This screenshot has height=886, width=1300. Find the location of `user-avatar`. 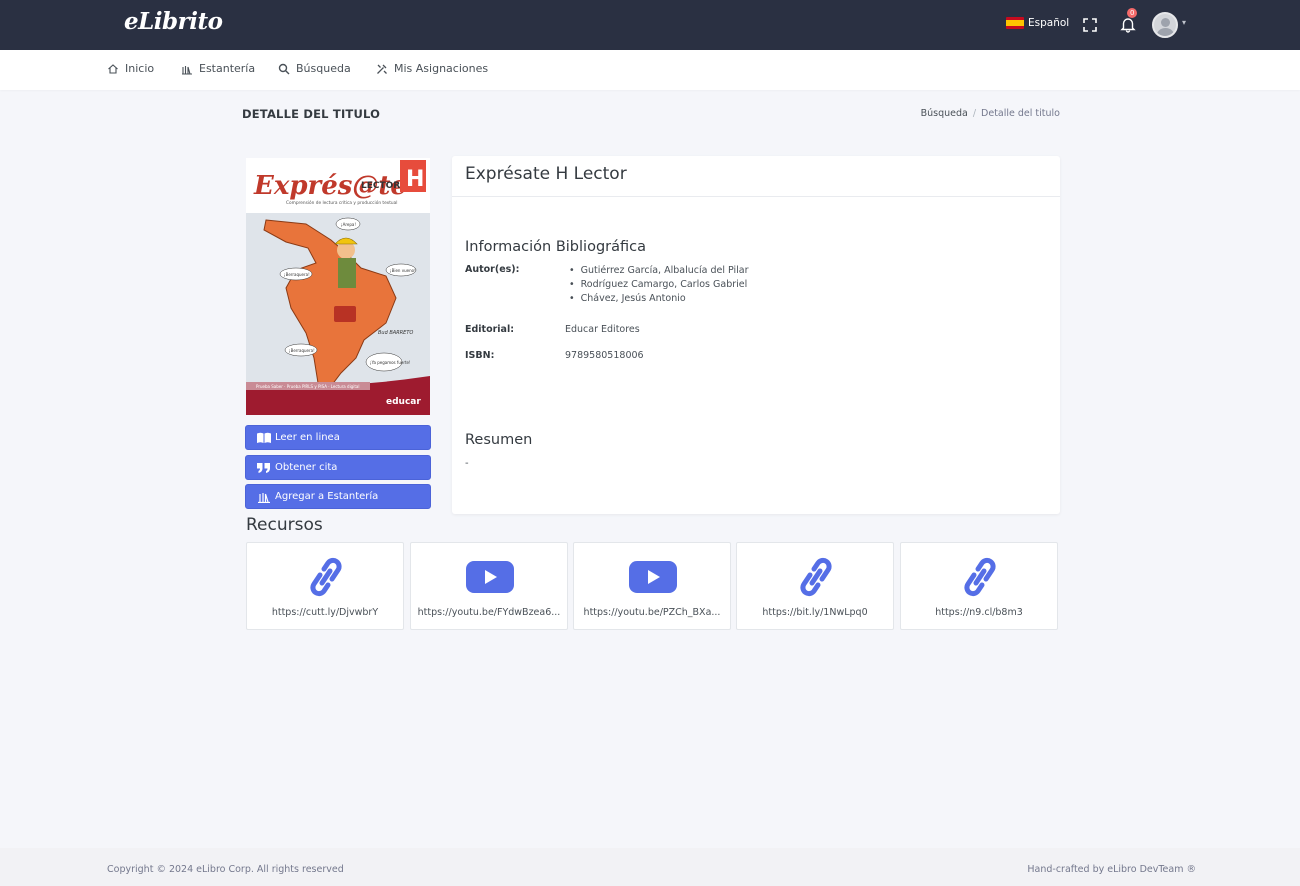

user-avatar is located at coordinates (1165, 25).